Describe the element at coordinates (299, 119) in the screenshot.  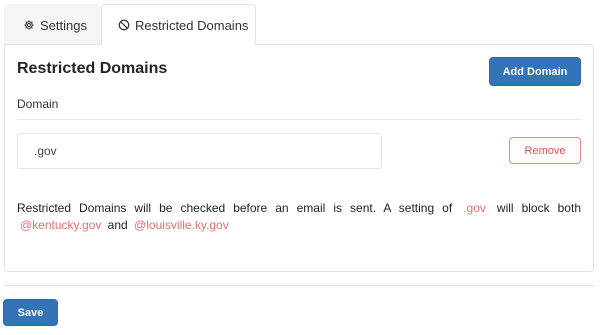
I see `divider` at that location.